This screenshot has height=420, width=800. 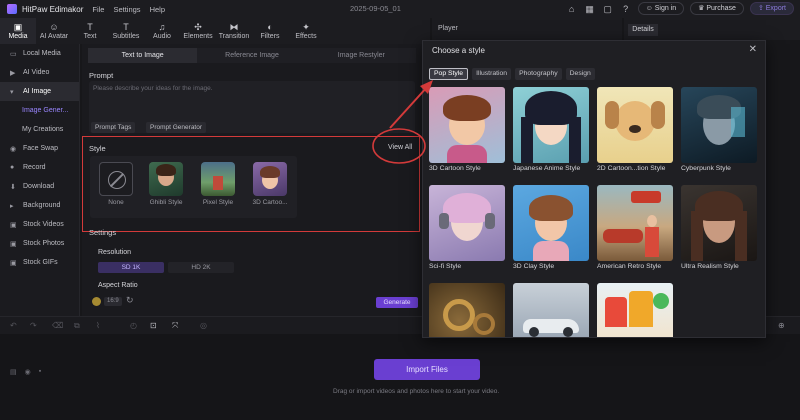 I want to click on tab-photography: Photography, so click(x=538, y=74).